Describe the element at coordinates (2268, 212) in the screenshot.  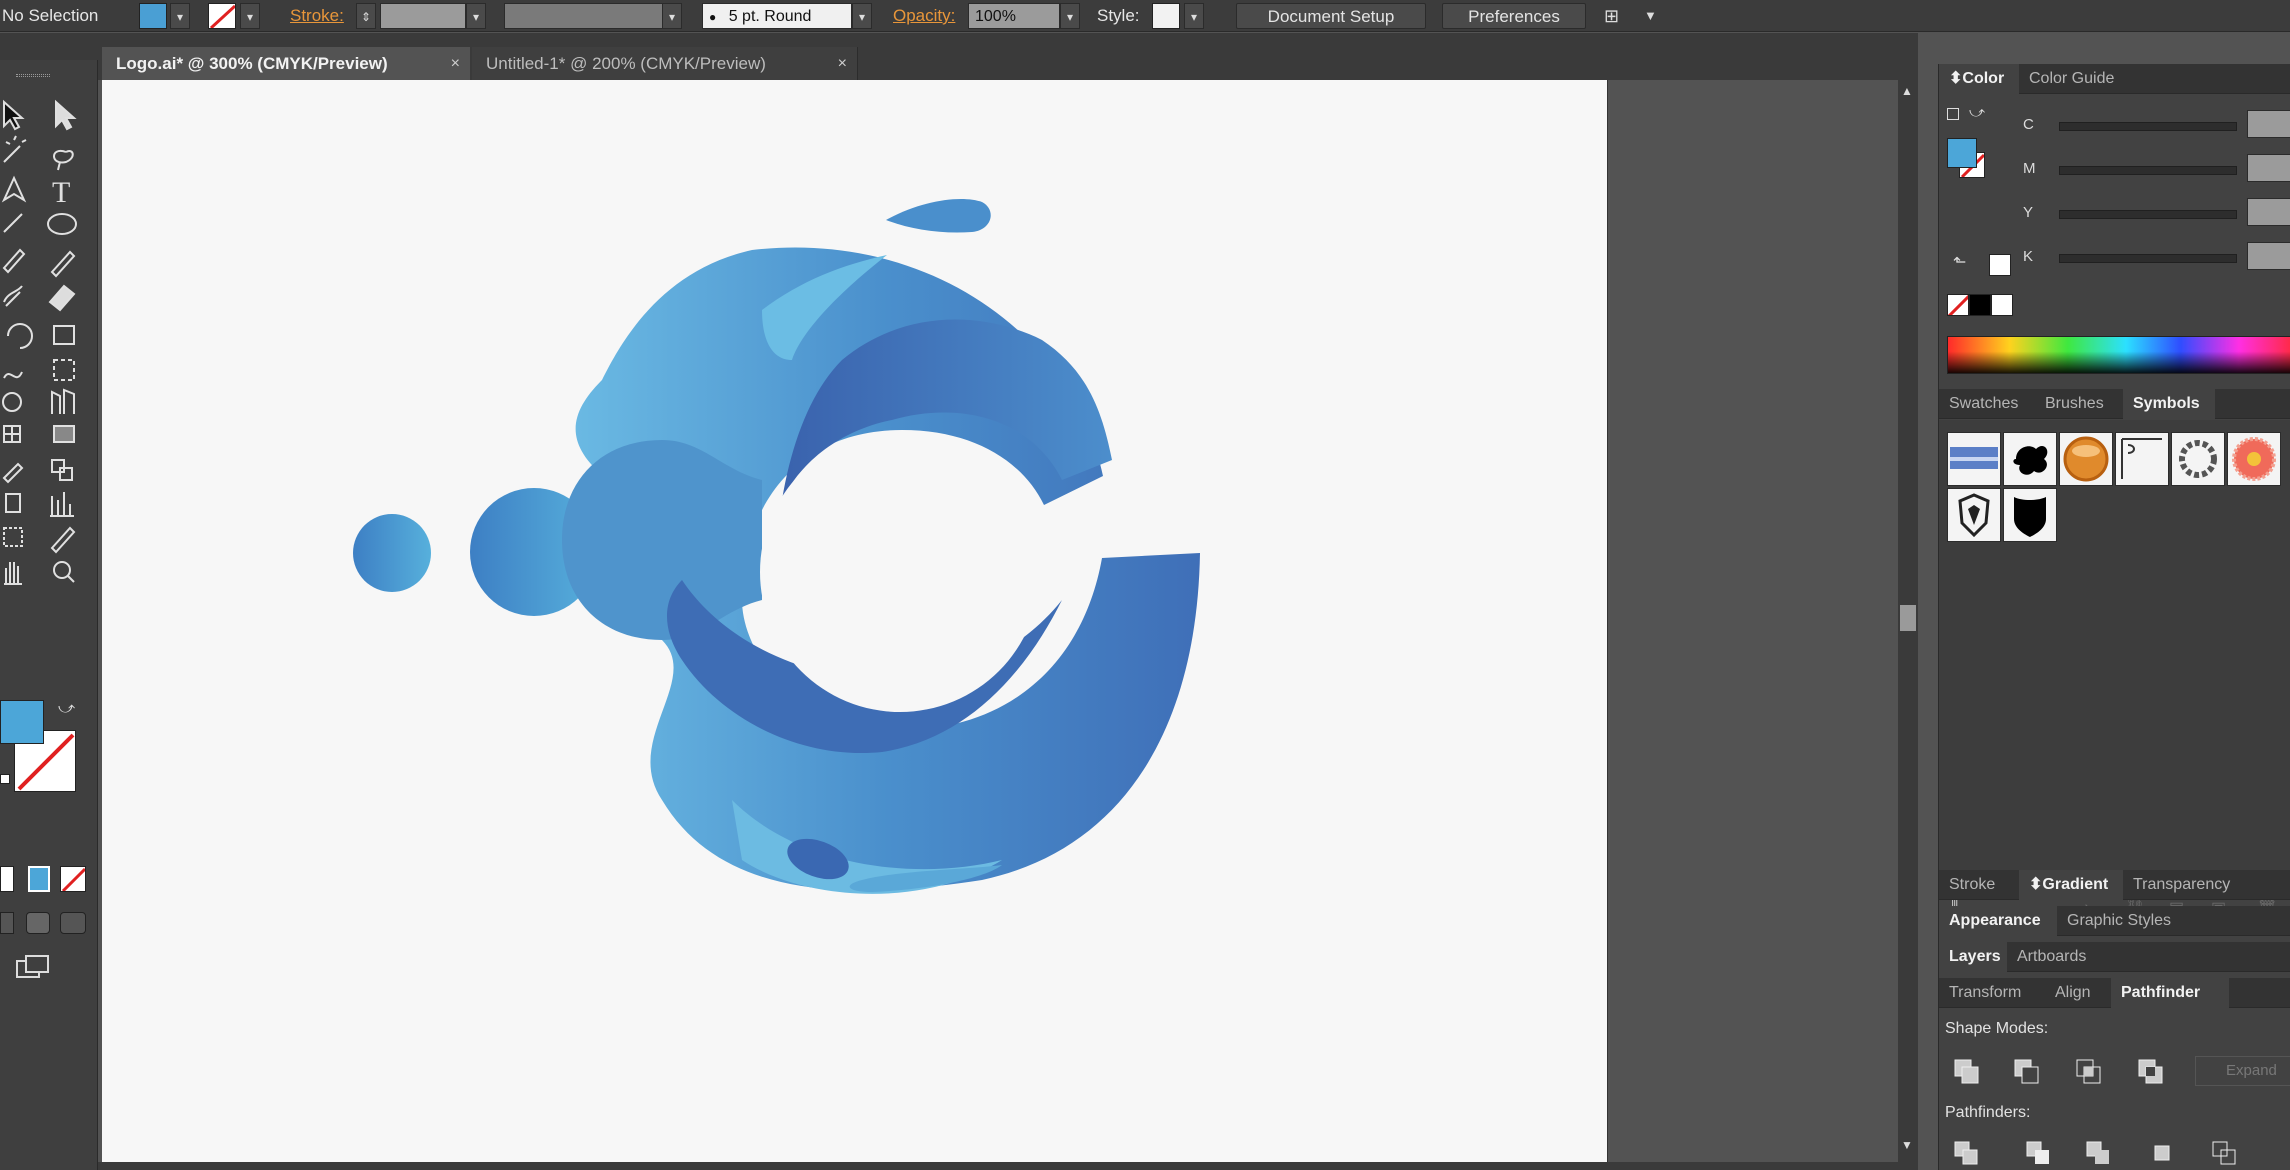
I see `channel-y-value` at that location.